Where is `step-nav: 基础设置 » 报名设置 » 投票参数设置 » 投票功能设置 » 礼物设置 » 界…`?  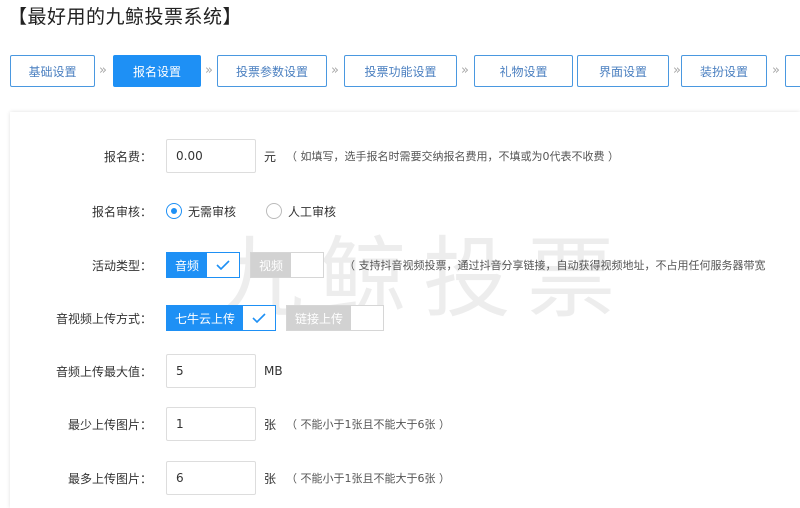 step-nav: 基础设置 » 报名设置 » 投票参数设置 » 投票功能设置 » 礼物设置 » 界… is located at coordinates (405, 71).